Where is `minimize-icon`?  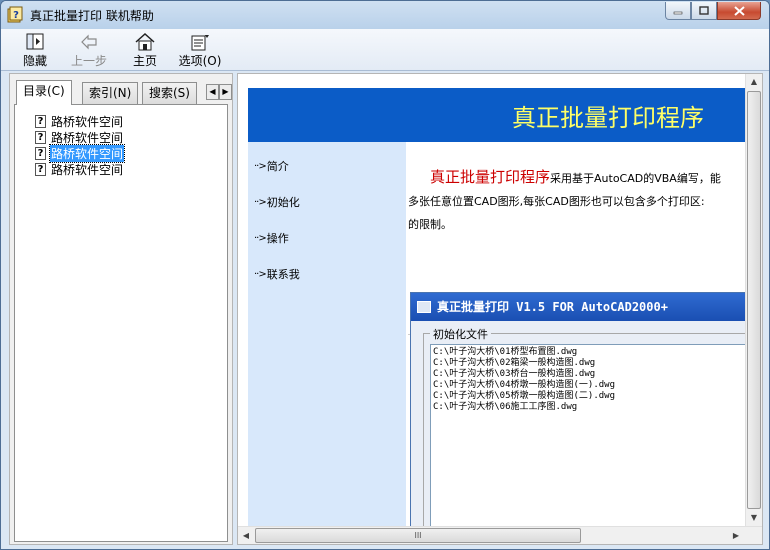
minimize-icon is located at coordinates (678, 12).